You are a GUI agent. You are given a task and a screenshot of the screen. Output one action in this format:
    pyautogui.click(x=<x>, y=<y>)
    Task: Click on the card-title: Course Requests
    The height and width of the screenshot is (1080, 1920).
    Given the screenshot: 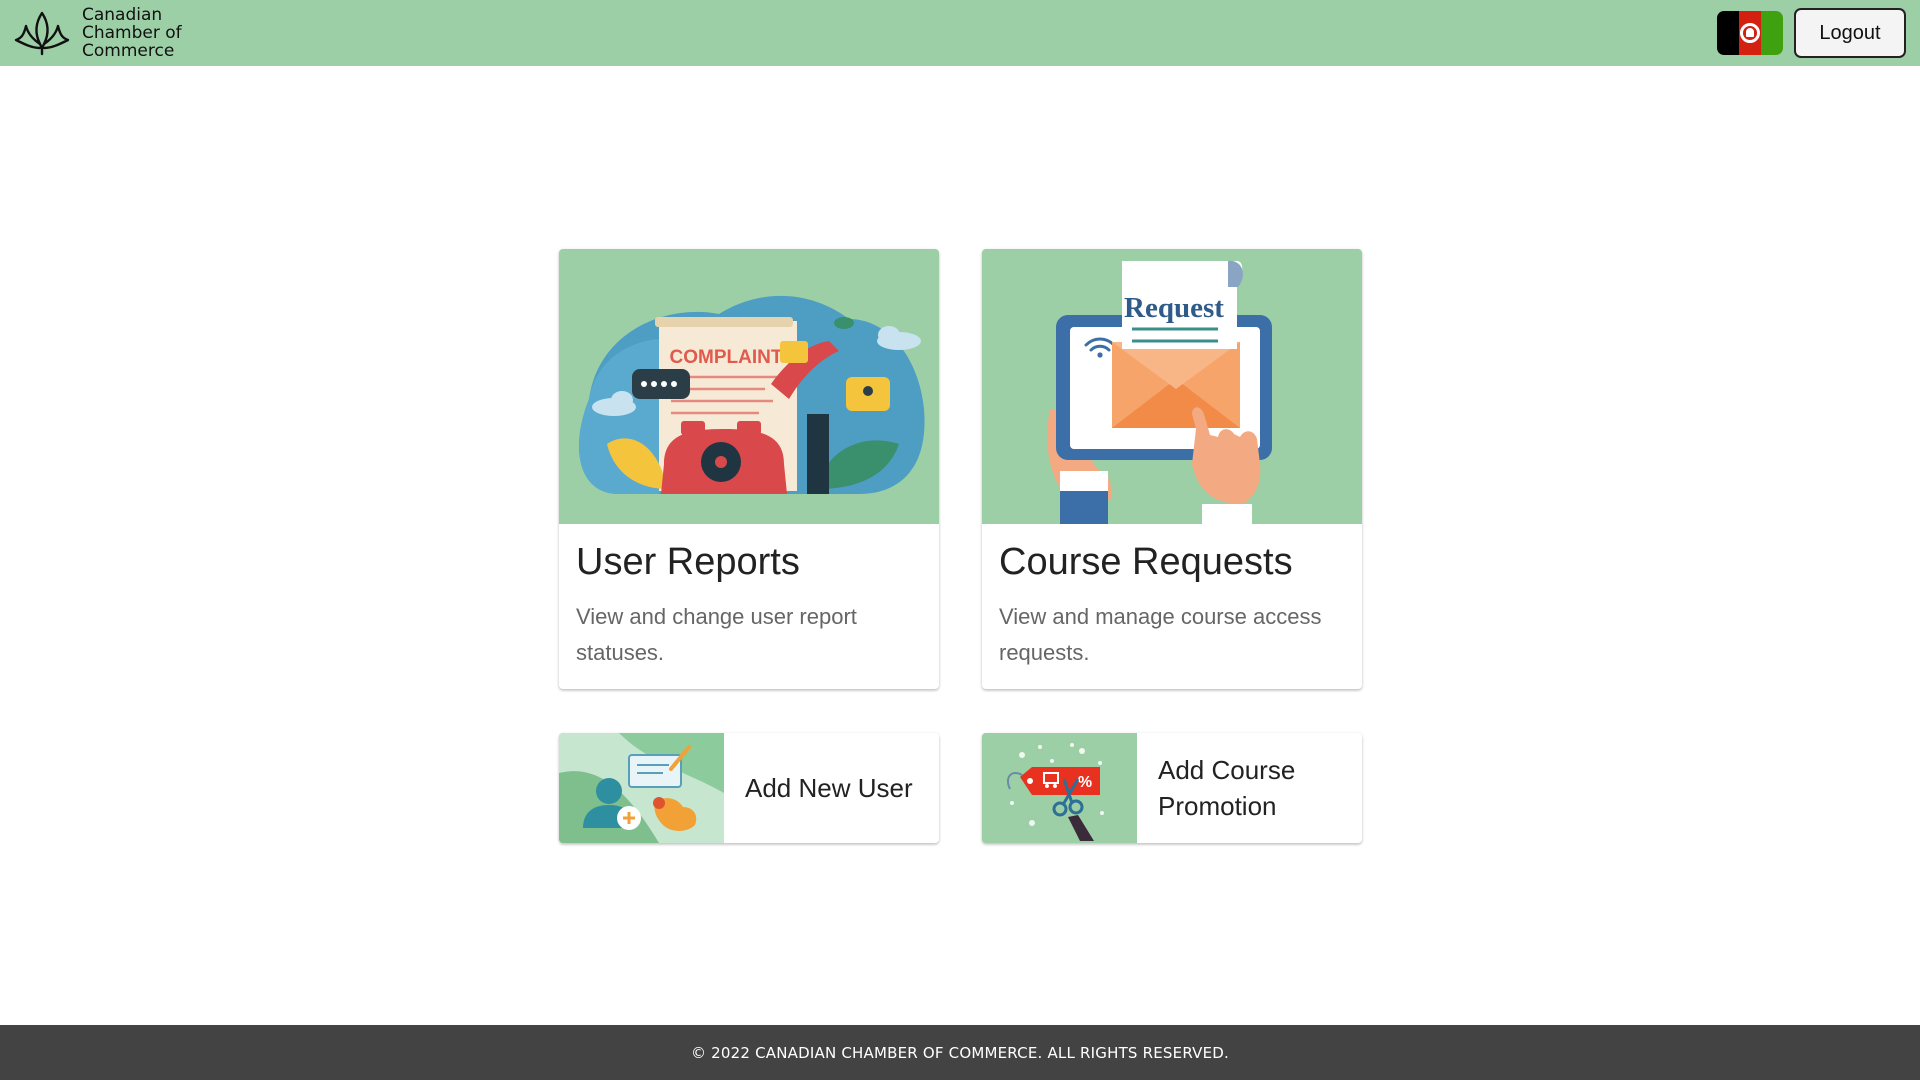 What is the action you would take?
    pyautogui.click(x=1146, y=562)
    